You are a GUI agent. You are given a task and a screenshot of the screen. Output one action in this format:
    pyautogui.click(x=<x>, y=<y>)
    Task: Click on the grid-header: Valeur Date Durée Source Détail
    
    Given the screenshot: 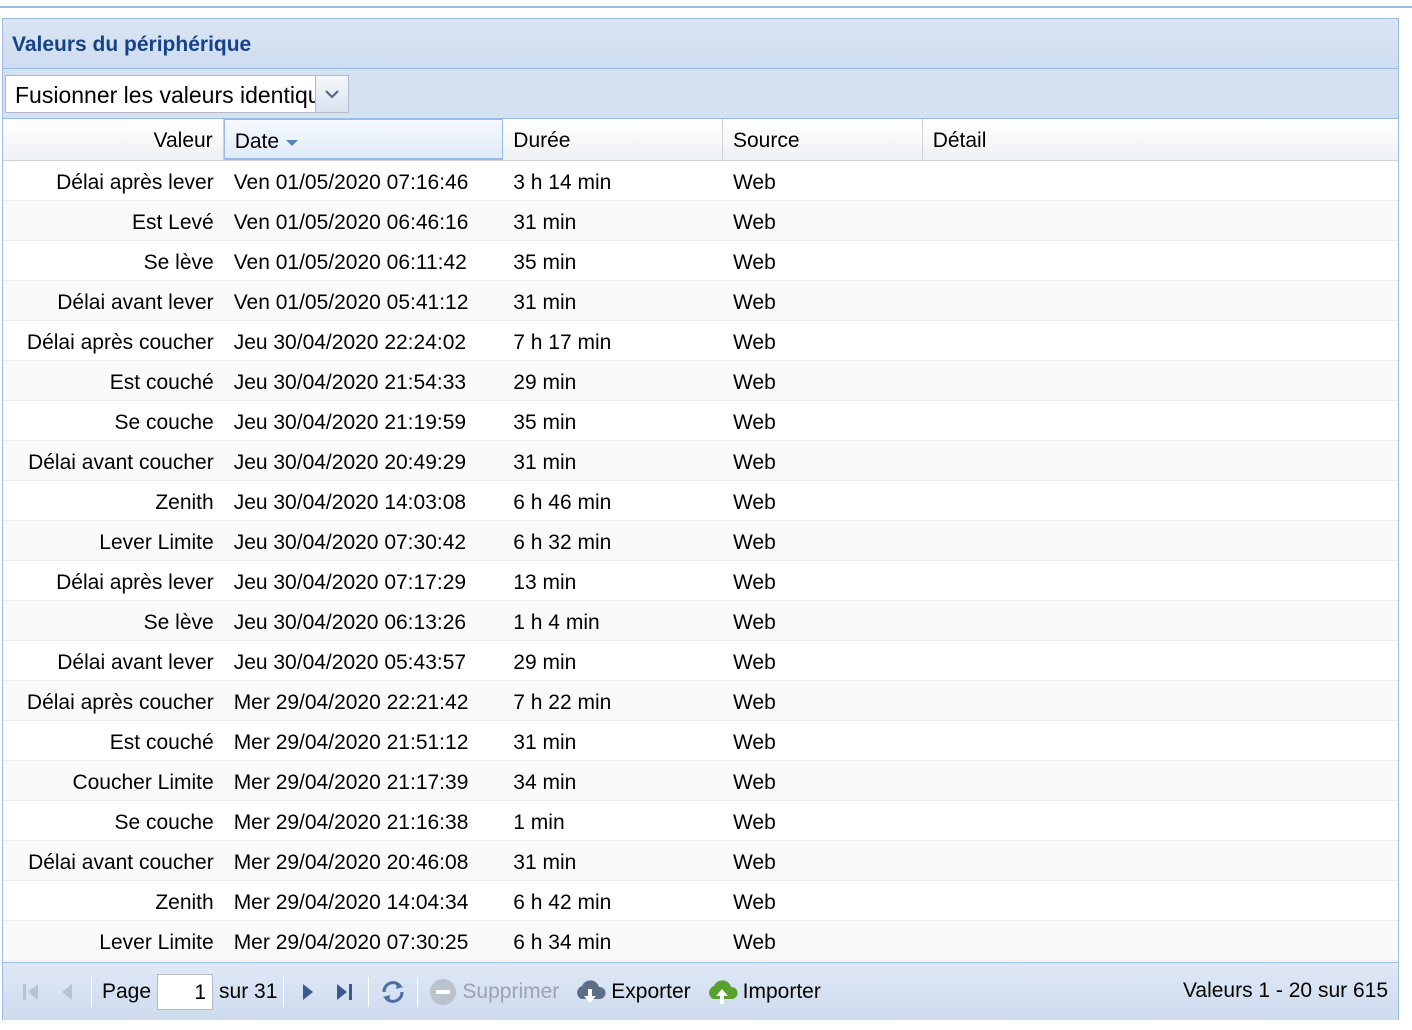 What is the action you would take?
    pyautogui.click(x=700, y=140)
    